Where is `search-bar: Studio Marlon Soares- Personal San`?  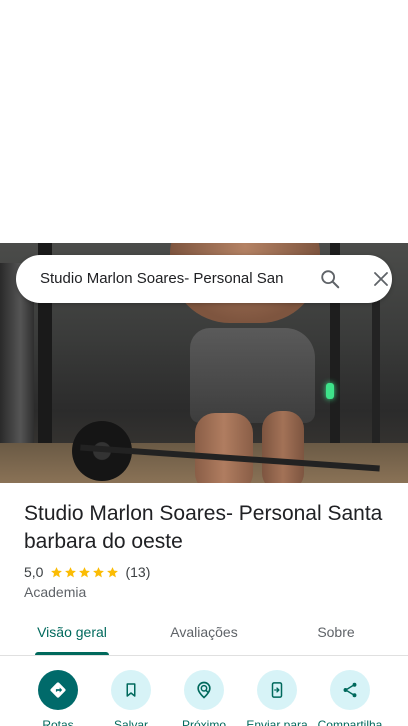 search-bar: Studio Marlon Soares- Personal San is located at coordinates (204, 279).